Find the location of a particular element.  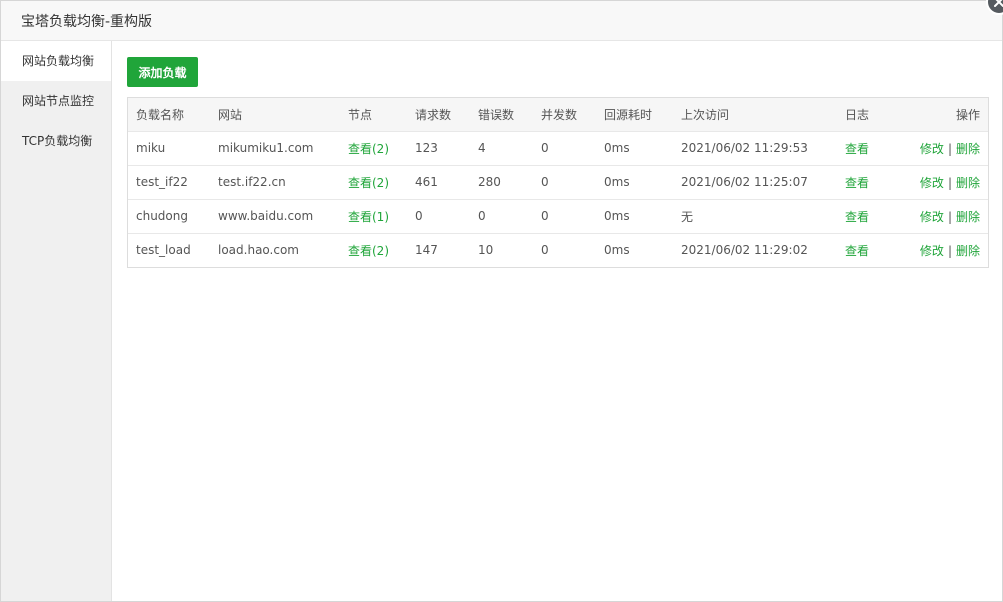

header-site: 网站 is located at coordinates (230, 114).